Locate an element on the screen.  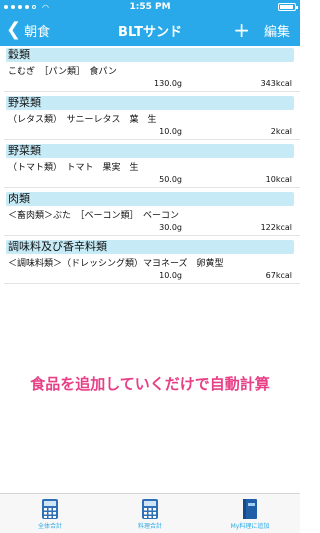
food-name: （レタス類） サニーレタス 葉 生 is located at coordinates (82, 120).